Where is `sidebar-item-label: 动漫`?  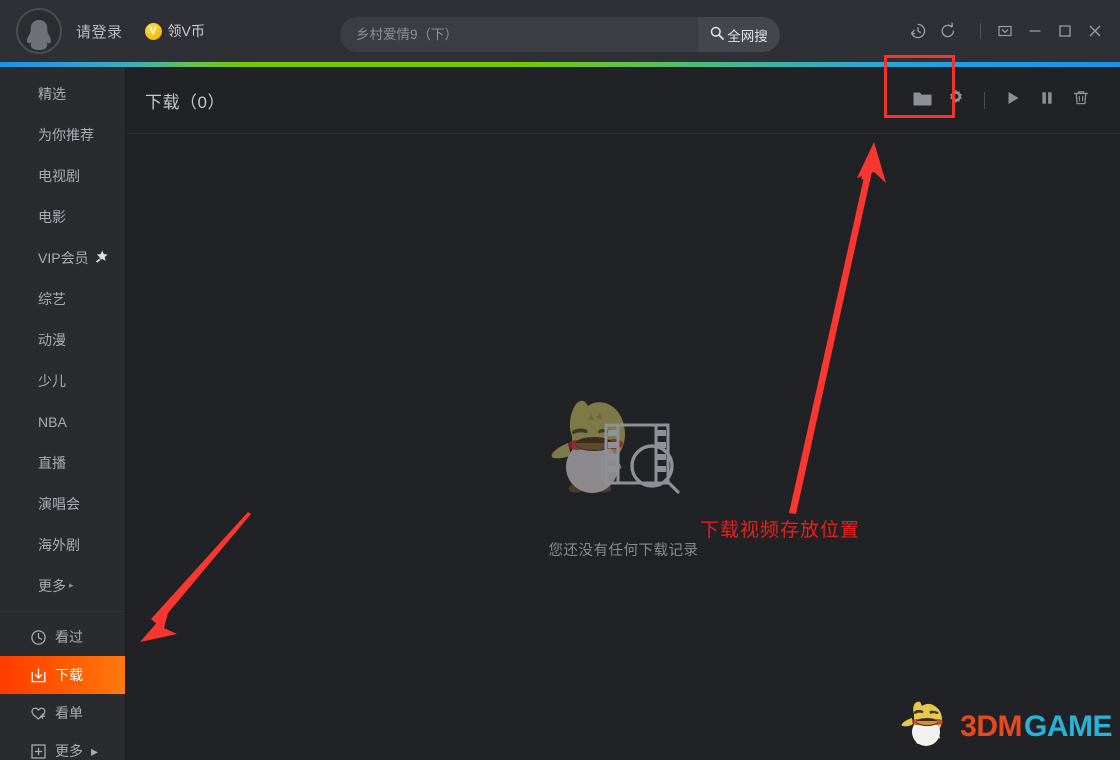 sidebar-item-label: 动漫 is located at coordinates (52, 339).